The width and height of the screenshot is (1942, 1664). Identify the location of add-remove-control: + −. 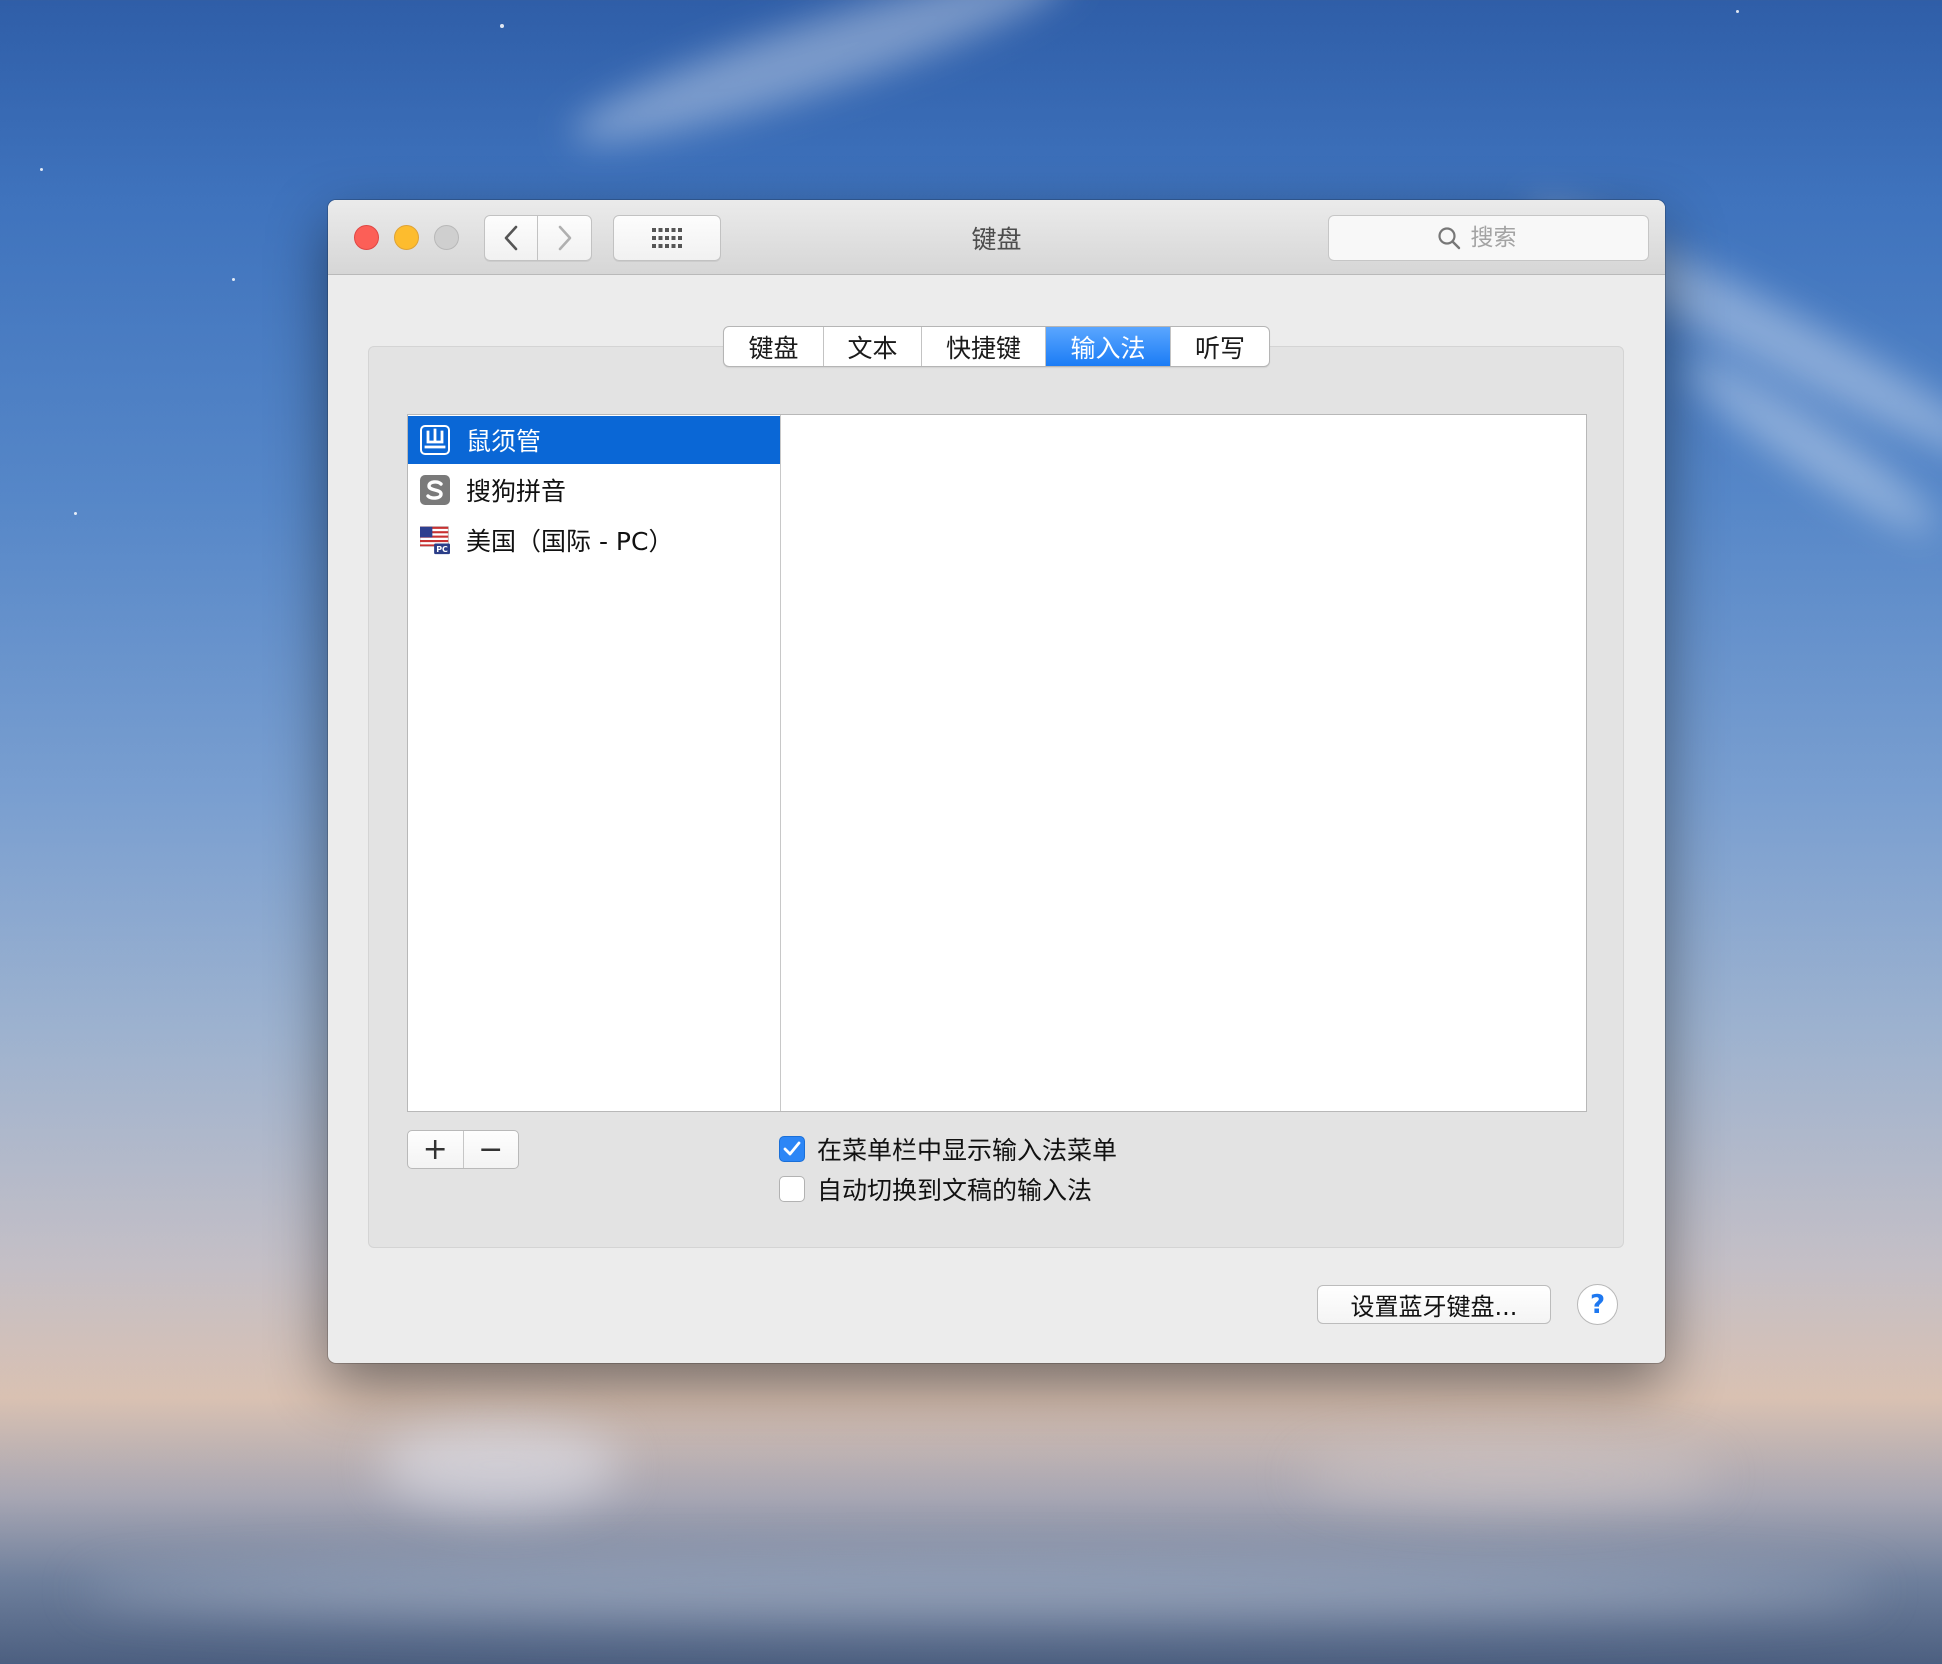
(463, 1149).